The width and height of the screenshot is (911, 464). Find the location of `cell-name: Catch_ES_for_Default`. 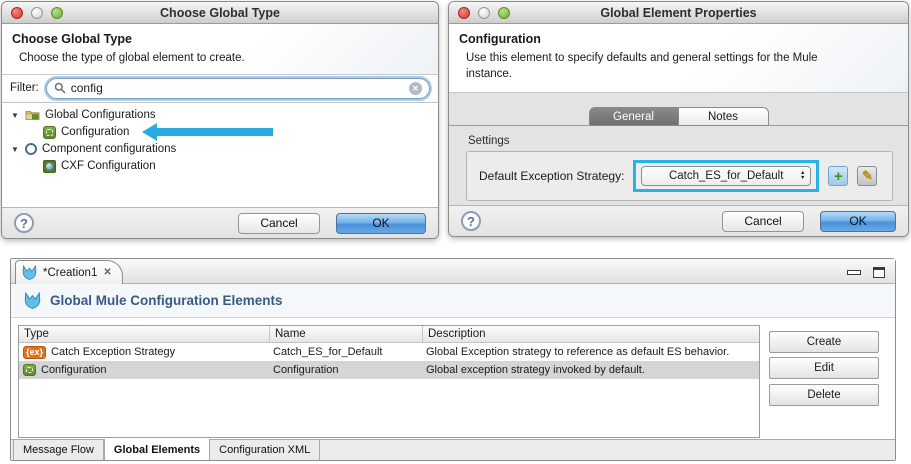

cell-name: Catch_ES_for_Default is located at coordinates (328, 352).